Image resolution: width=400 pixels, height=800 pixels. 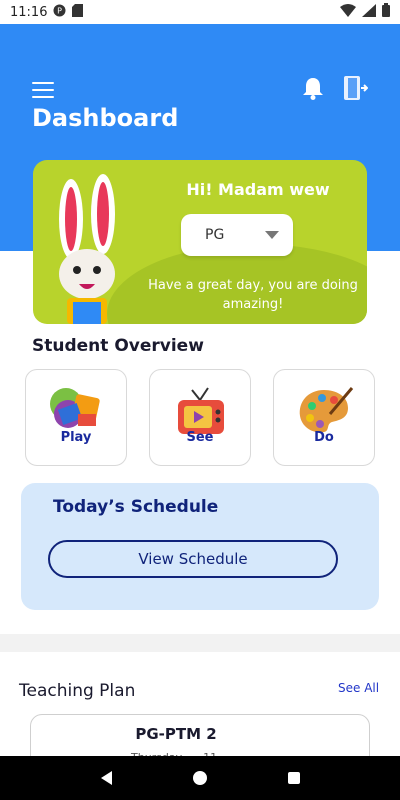 What do you see at coordinates (386, 12) in the screenshot?
I see `battery-icon` at bounding box center [386, 12].